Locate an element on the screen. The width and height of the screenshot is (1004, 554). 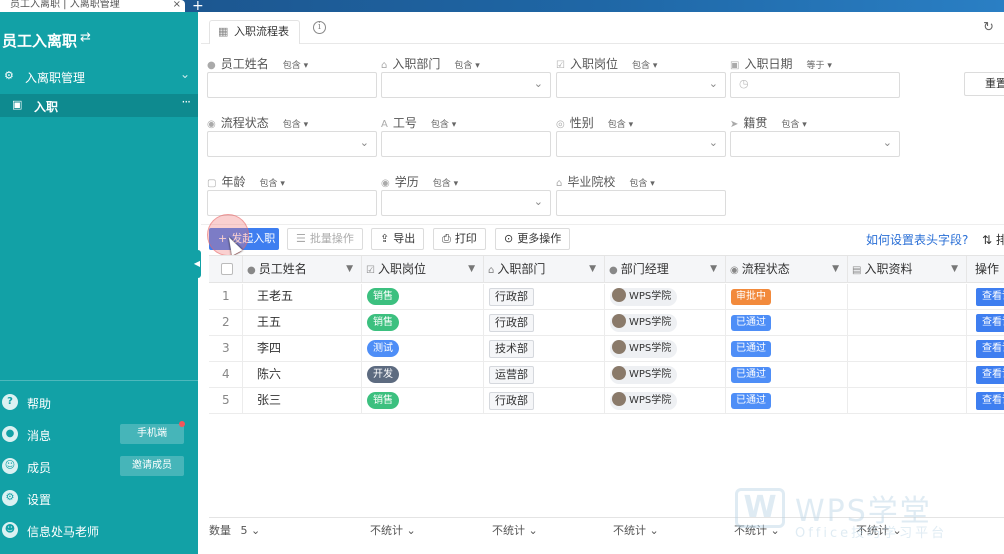
employee-name: 王老五 is located at coordinates (302, 296).